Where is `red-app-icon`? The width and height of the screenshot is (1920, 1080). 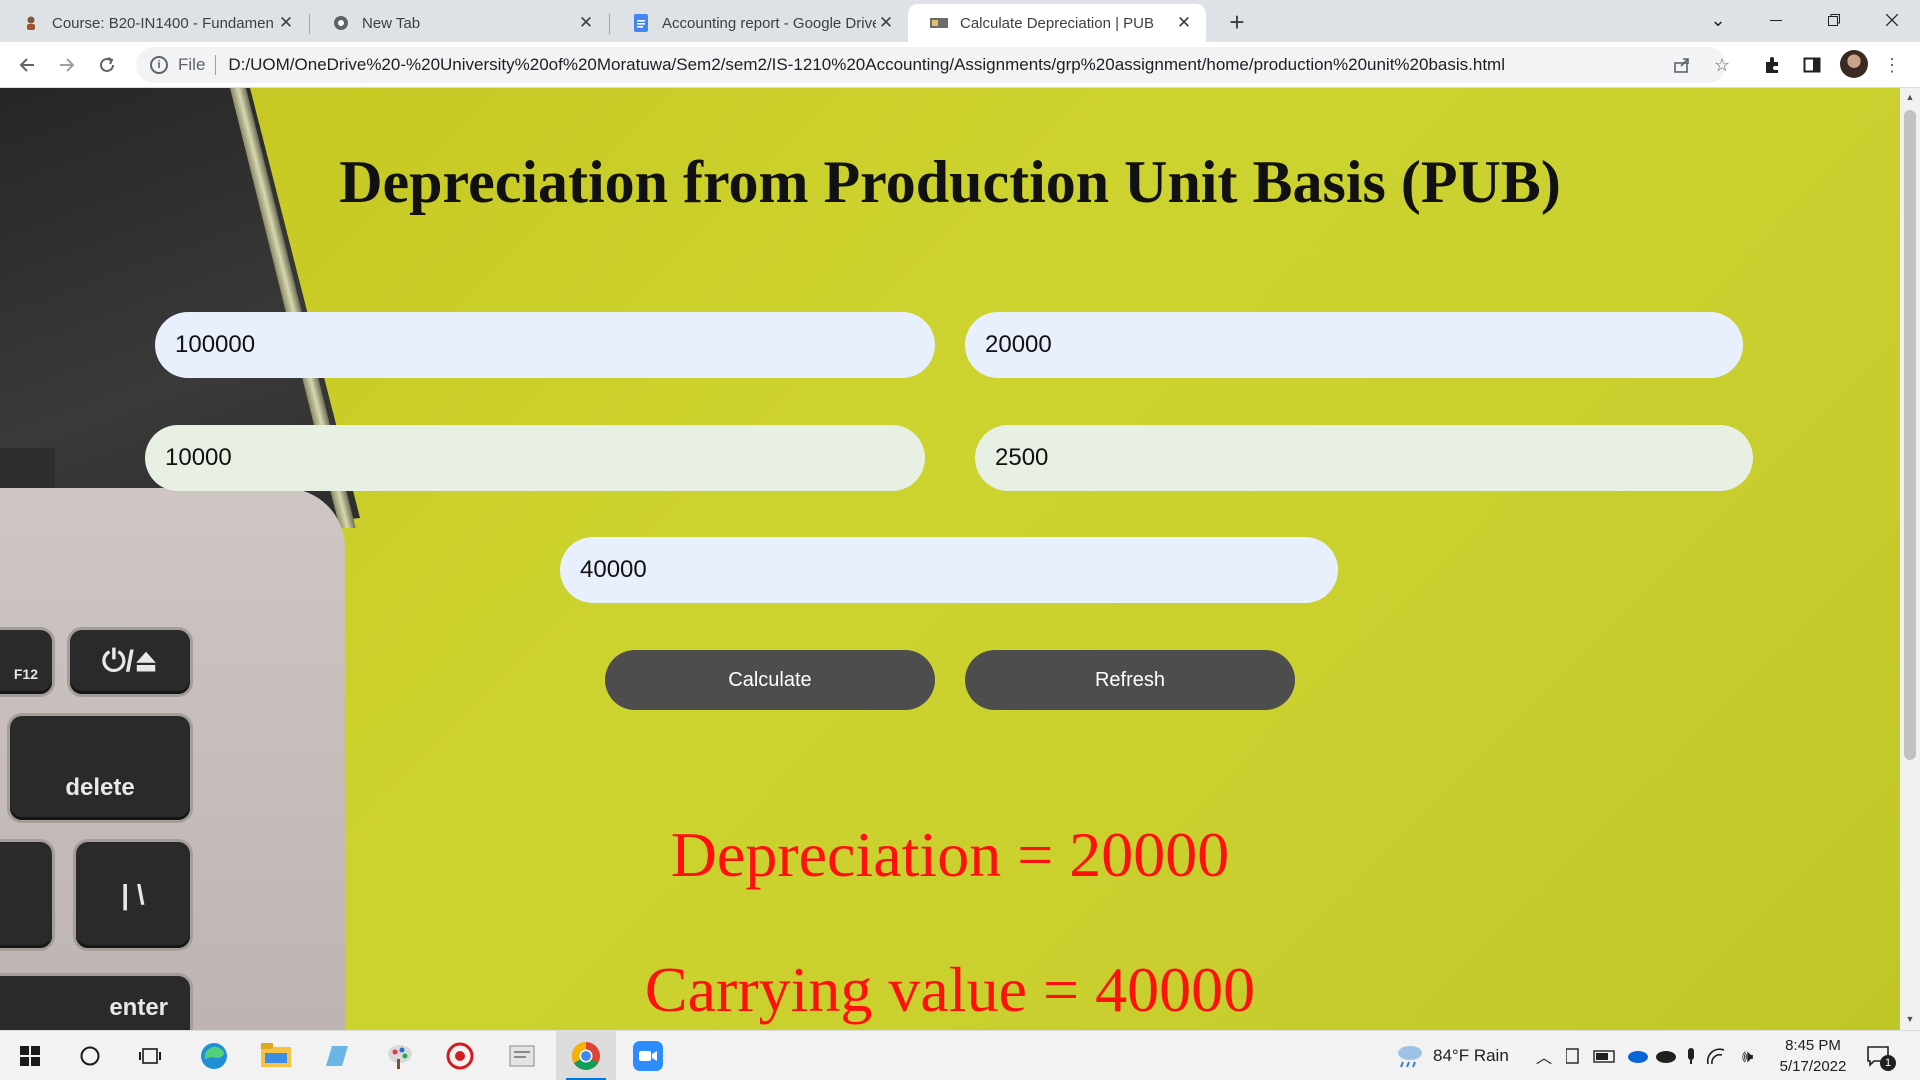
red-app-icon is located at coordinates (460, 1055).